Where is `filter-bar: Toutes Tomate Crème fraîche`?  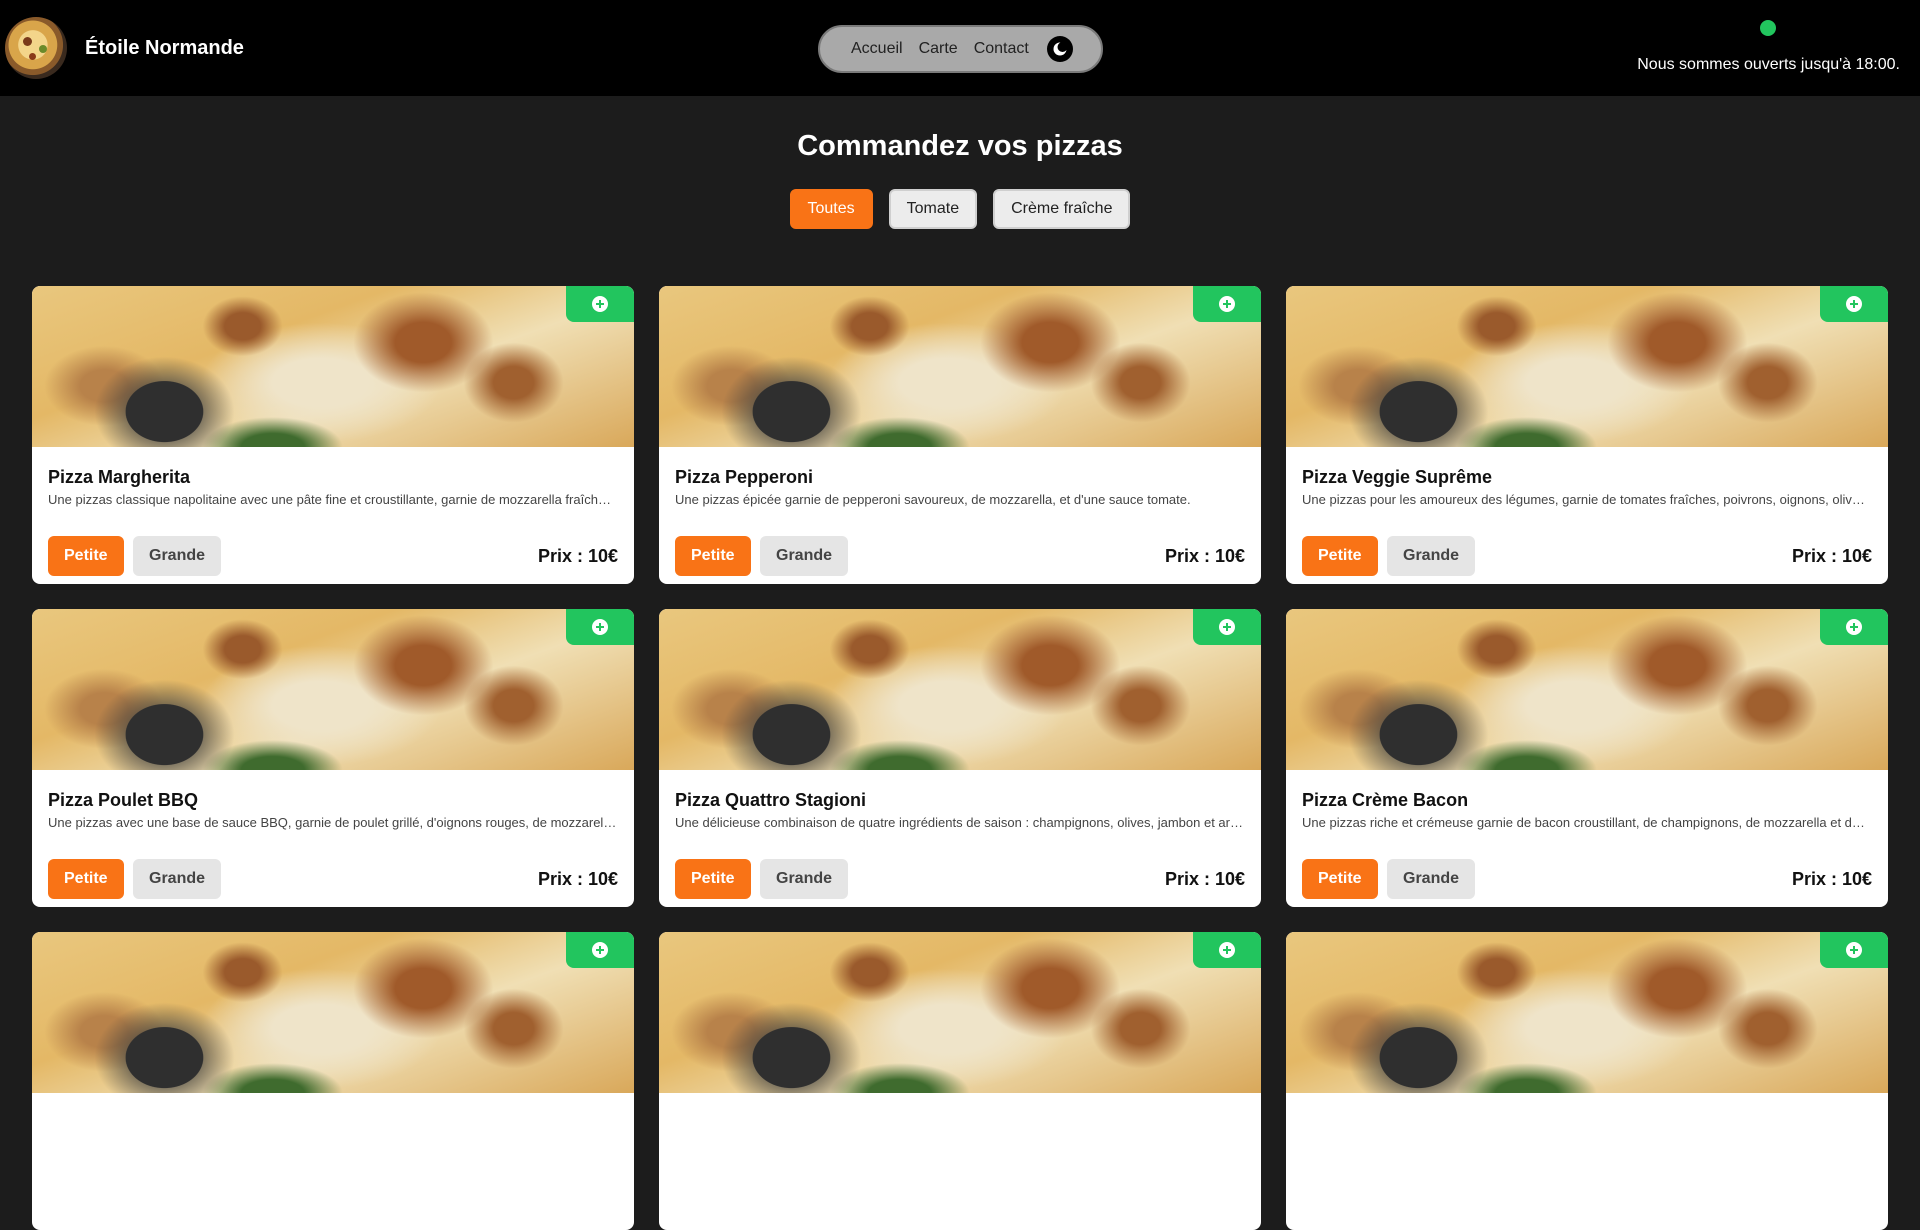
filter-bar: Toutes Tomate Crème fraîche is located at coordinates (960, 209).